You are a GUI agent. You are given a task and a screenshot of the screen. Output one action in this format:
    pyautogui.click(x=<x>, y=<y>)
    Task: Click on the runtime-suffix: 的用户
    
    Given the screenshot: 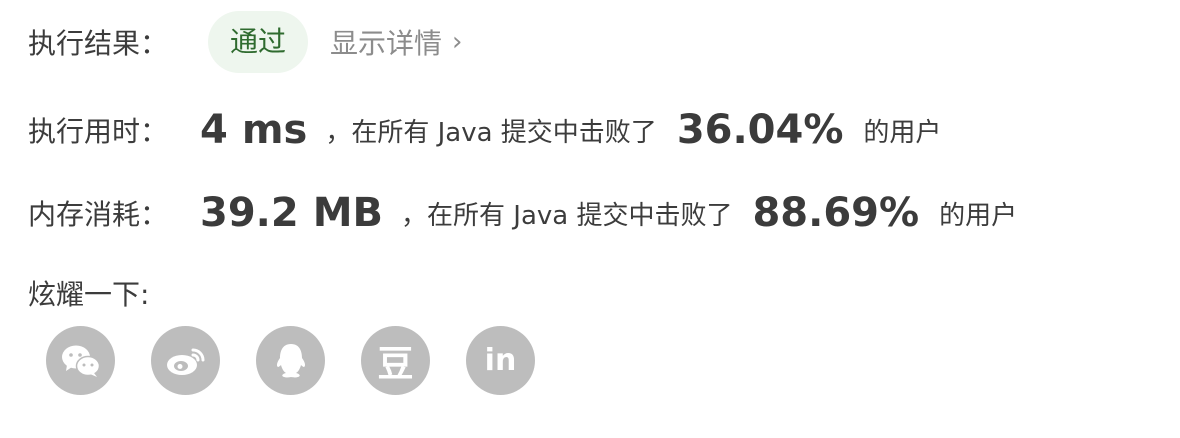 What is the action you would take?
    pyautogui.click(x=902, y=132)
    